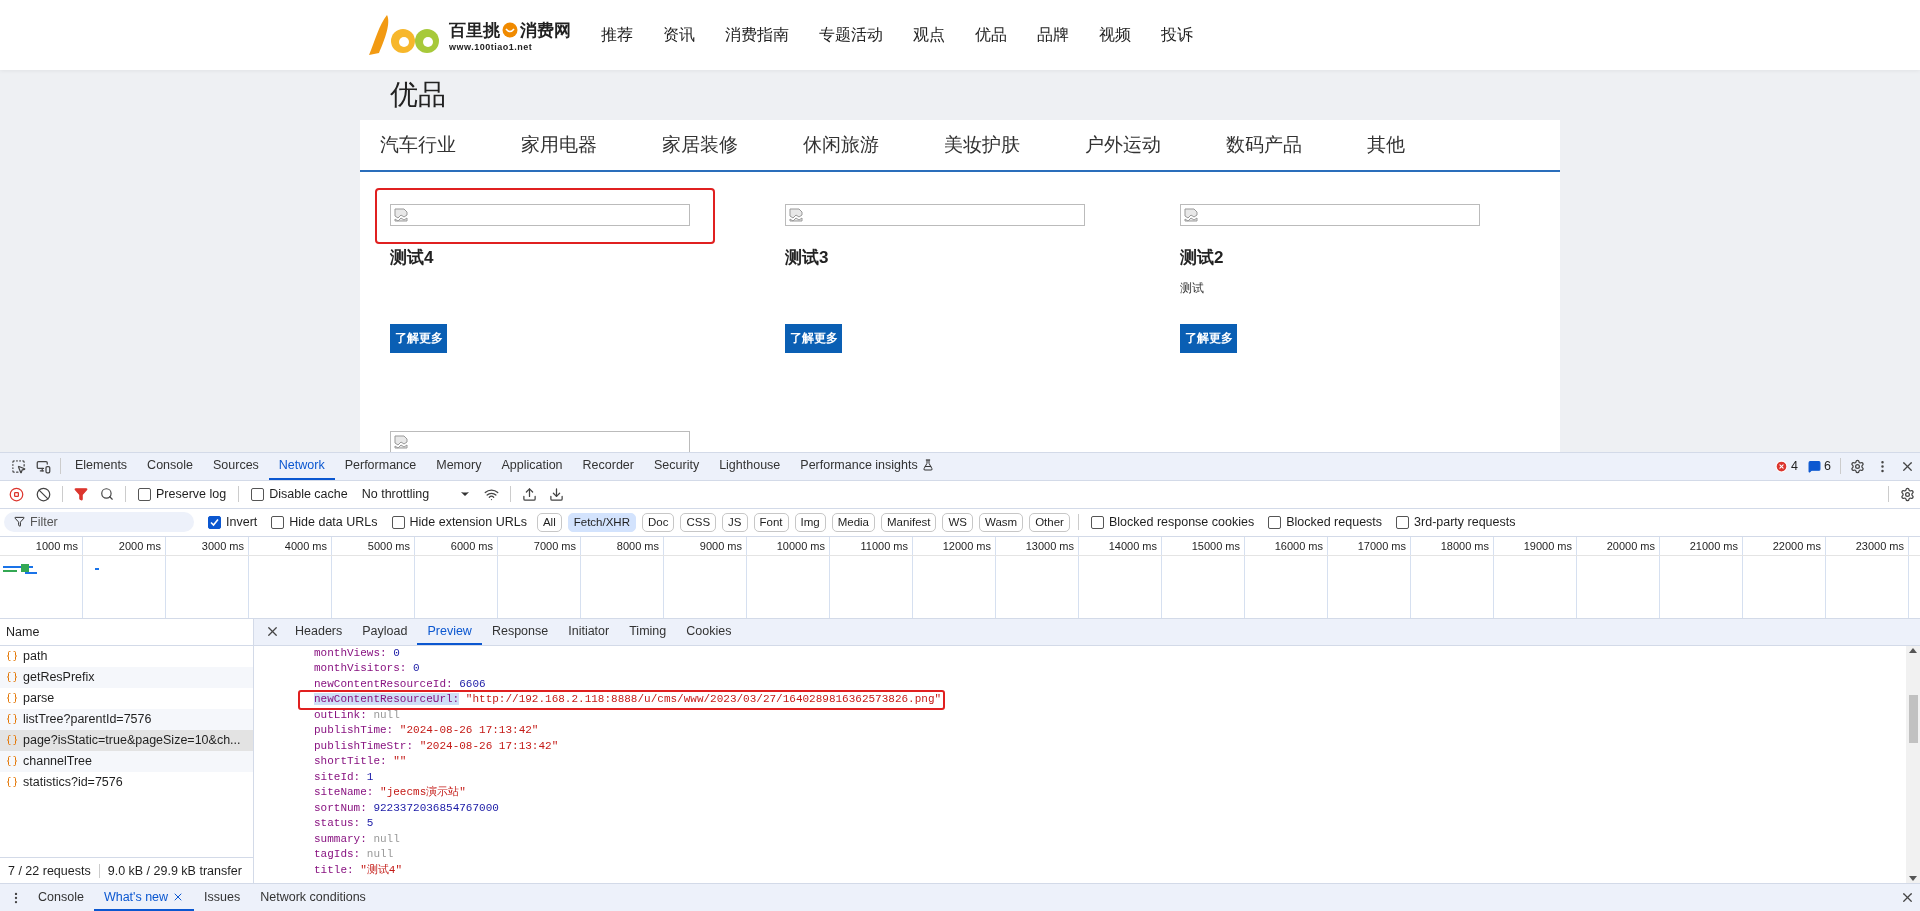  Describe the element at coordinates (520, 631) in the screenshot. I see `detail-tab: Response` at that location.